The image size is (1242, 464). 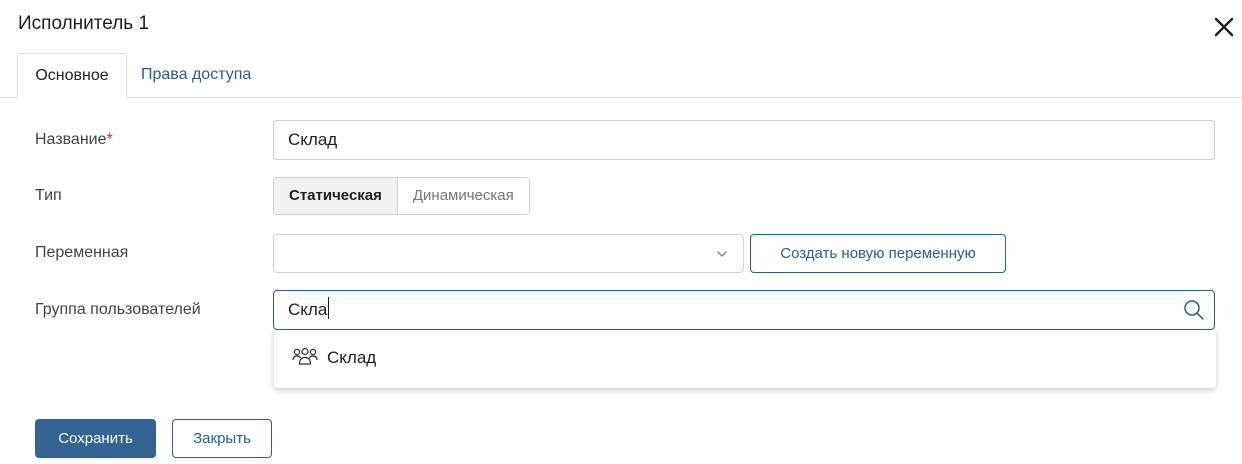 What do you see at coordinates (109, 139) in the screenshot?
I see `required-mark: *` at bounding box center [109, 139].